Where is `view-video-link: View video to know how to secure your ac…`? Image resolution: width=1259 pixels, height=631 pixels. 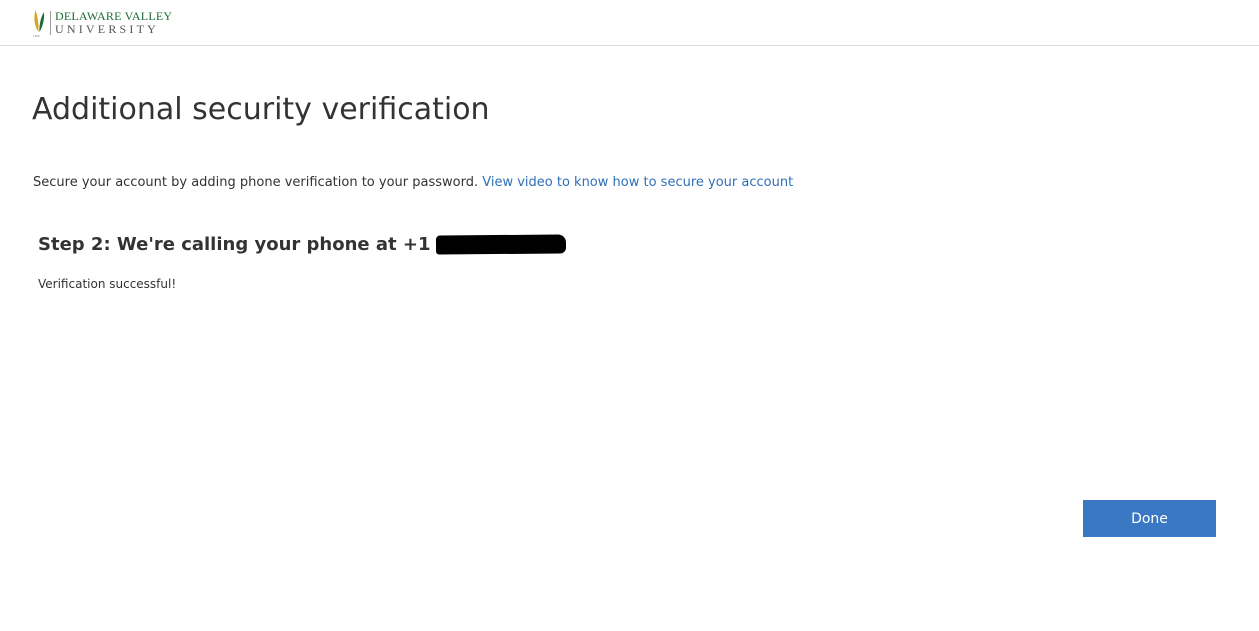 view-video-link: View video to know how to secure your ac… is located at coordinates (637, 182).